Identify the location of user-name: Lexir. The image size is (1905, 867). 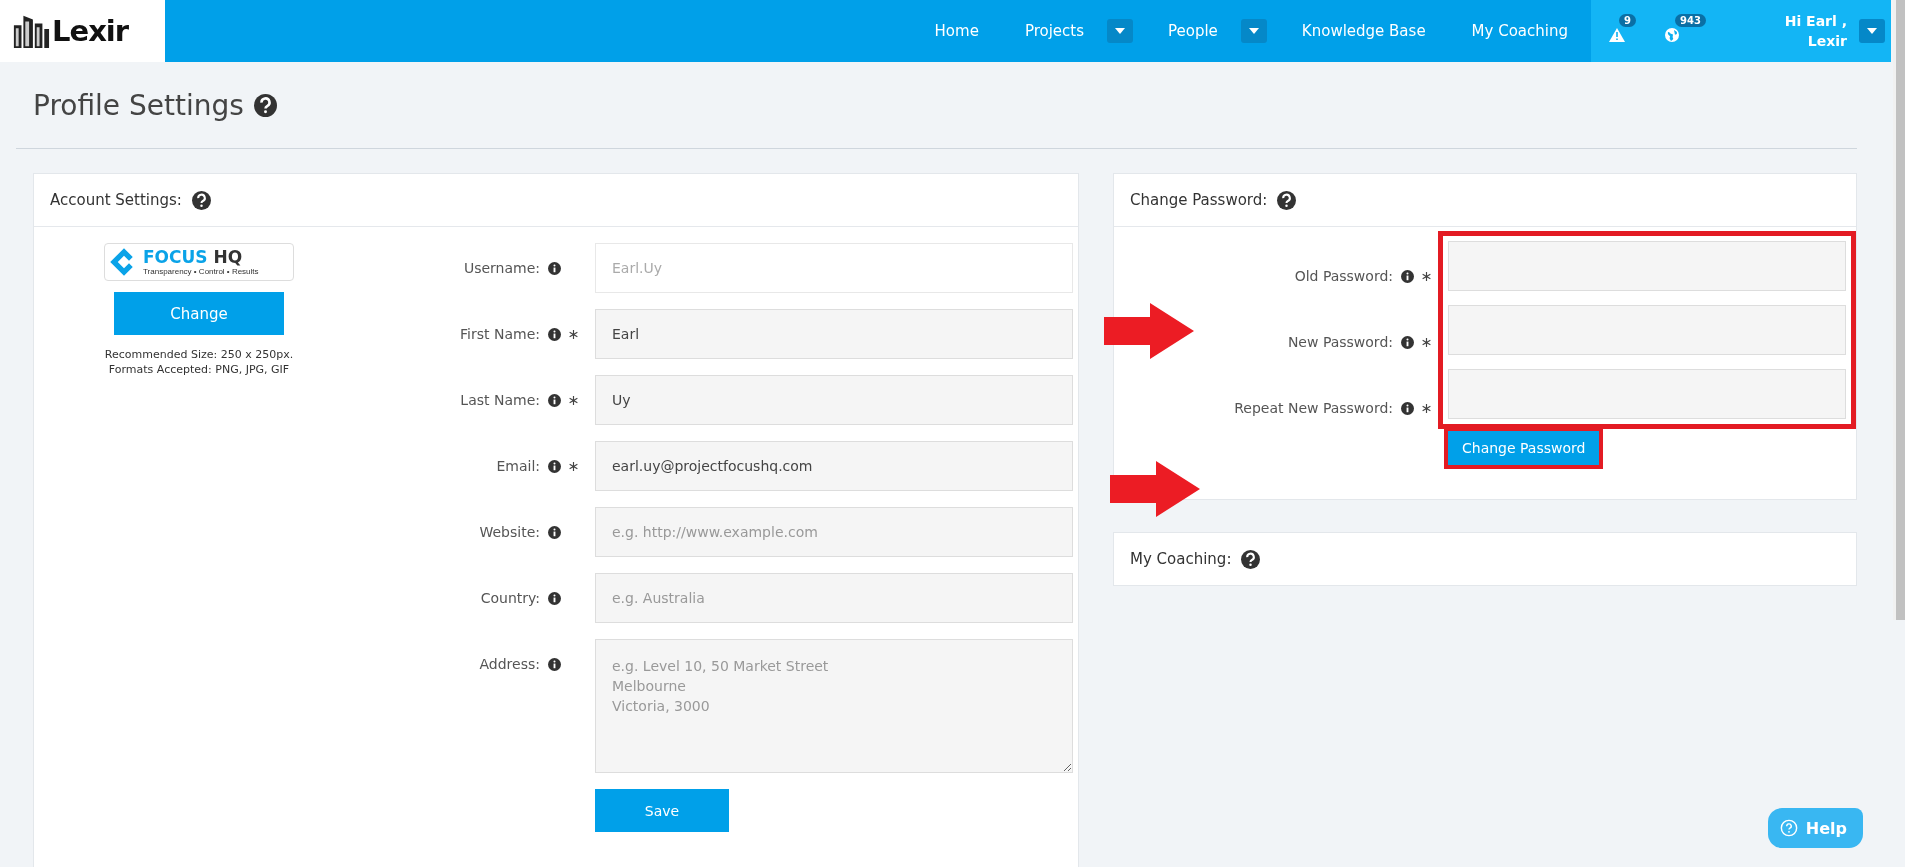
(1827, 41).